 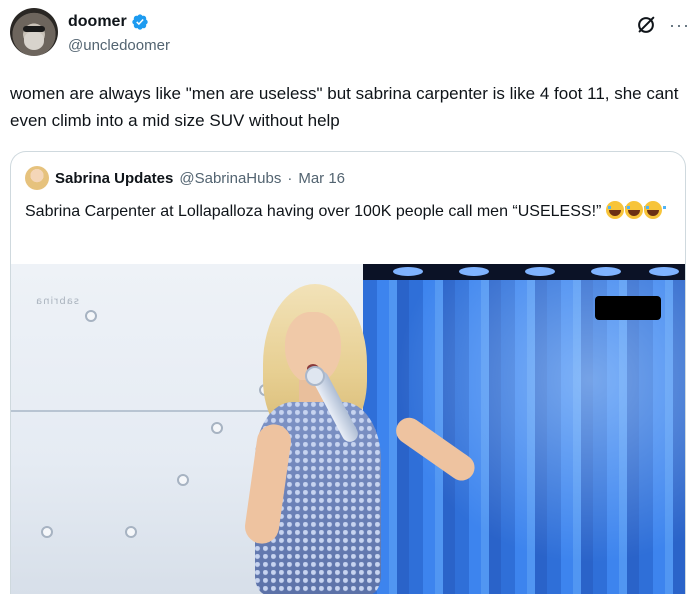 What do you see at coordinates (57, 301) in the screenshot?
I see `media-watermark: sabrina` at bounding box center [57, 301].